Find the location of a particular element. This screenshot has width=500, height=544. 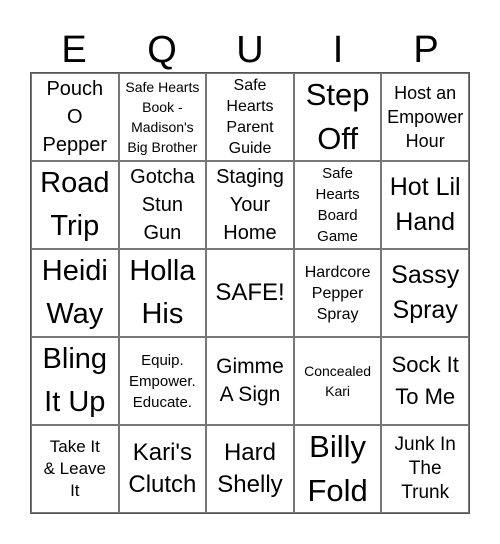

cell-text: Hot Lil Hand is located at coordinates (425, 204).